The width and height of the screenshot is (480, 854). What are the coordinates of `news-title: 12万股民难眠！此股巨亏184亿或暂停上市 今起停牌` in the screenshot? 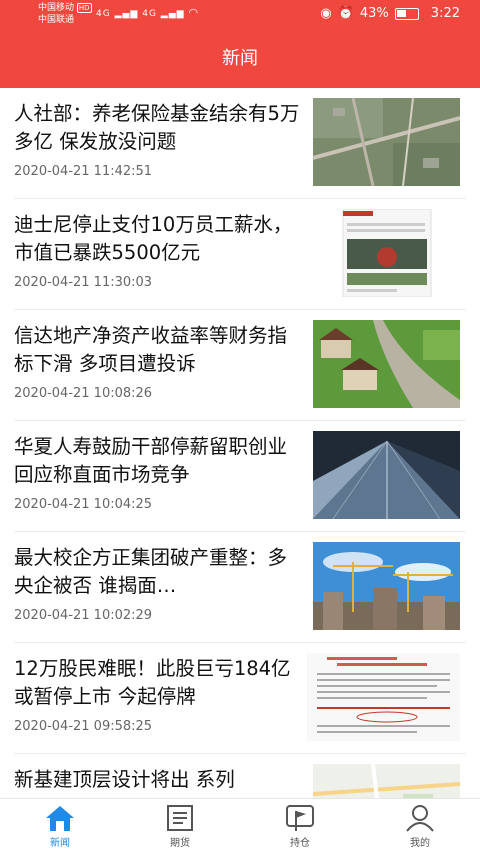 It's located at (152, 682).